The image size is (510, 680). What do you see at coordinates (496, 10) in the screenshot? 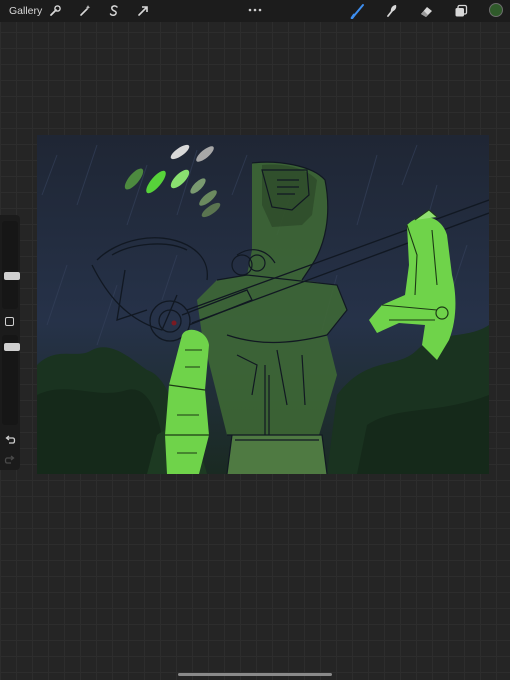
I see `color-picker-swatch` at bounding box center [496, 10].